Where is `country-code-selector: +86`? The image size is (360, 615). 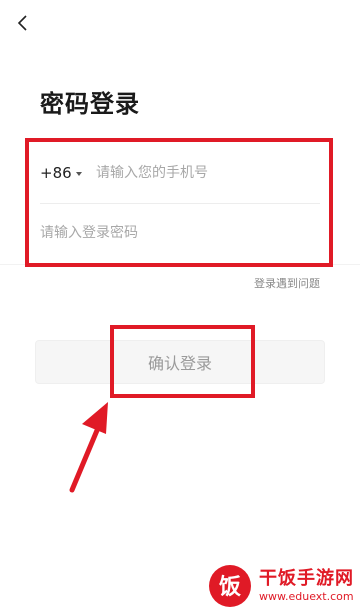 country-code-selector: +86 is located at coordinates (61, 173).